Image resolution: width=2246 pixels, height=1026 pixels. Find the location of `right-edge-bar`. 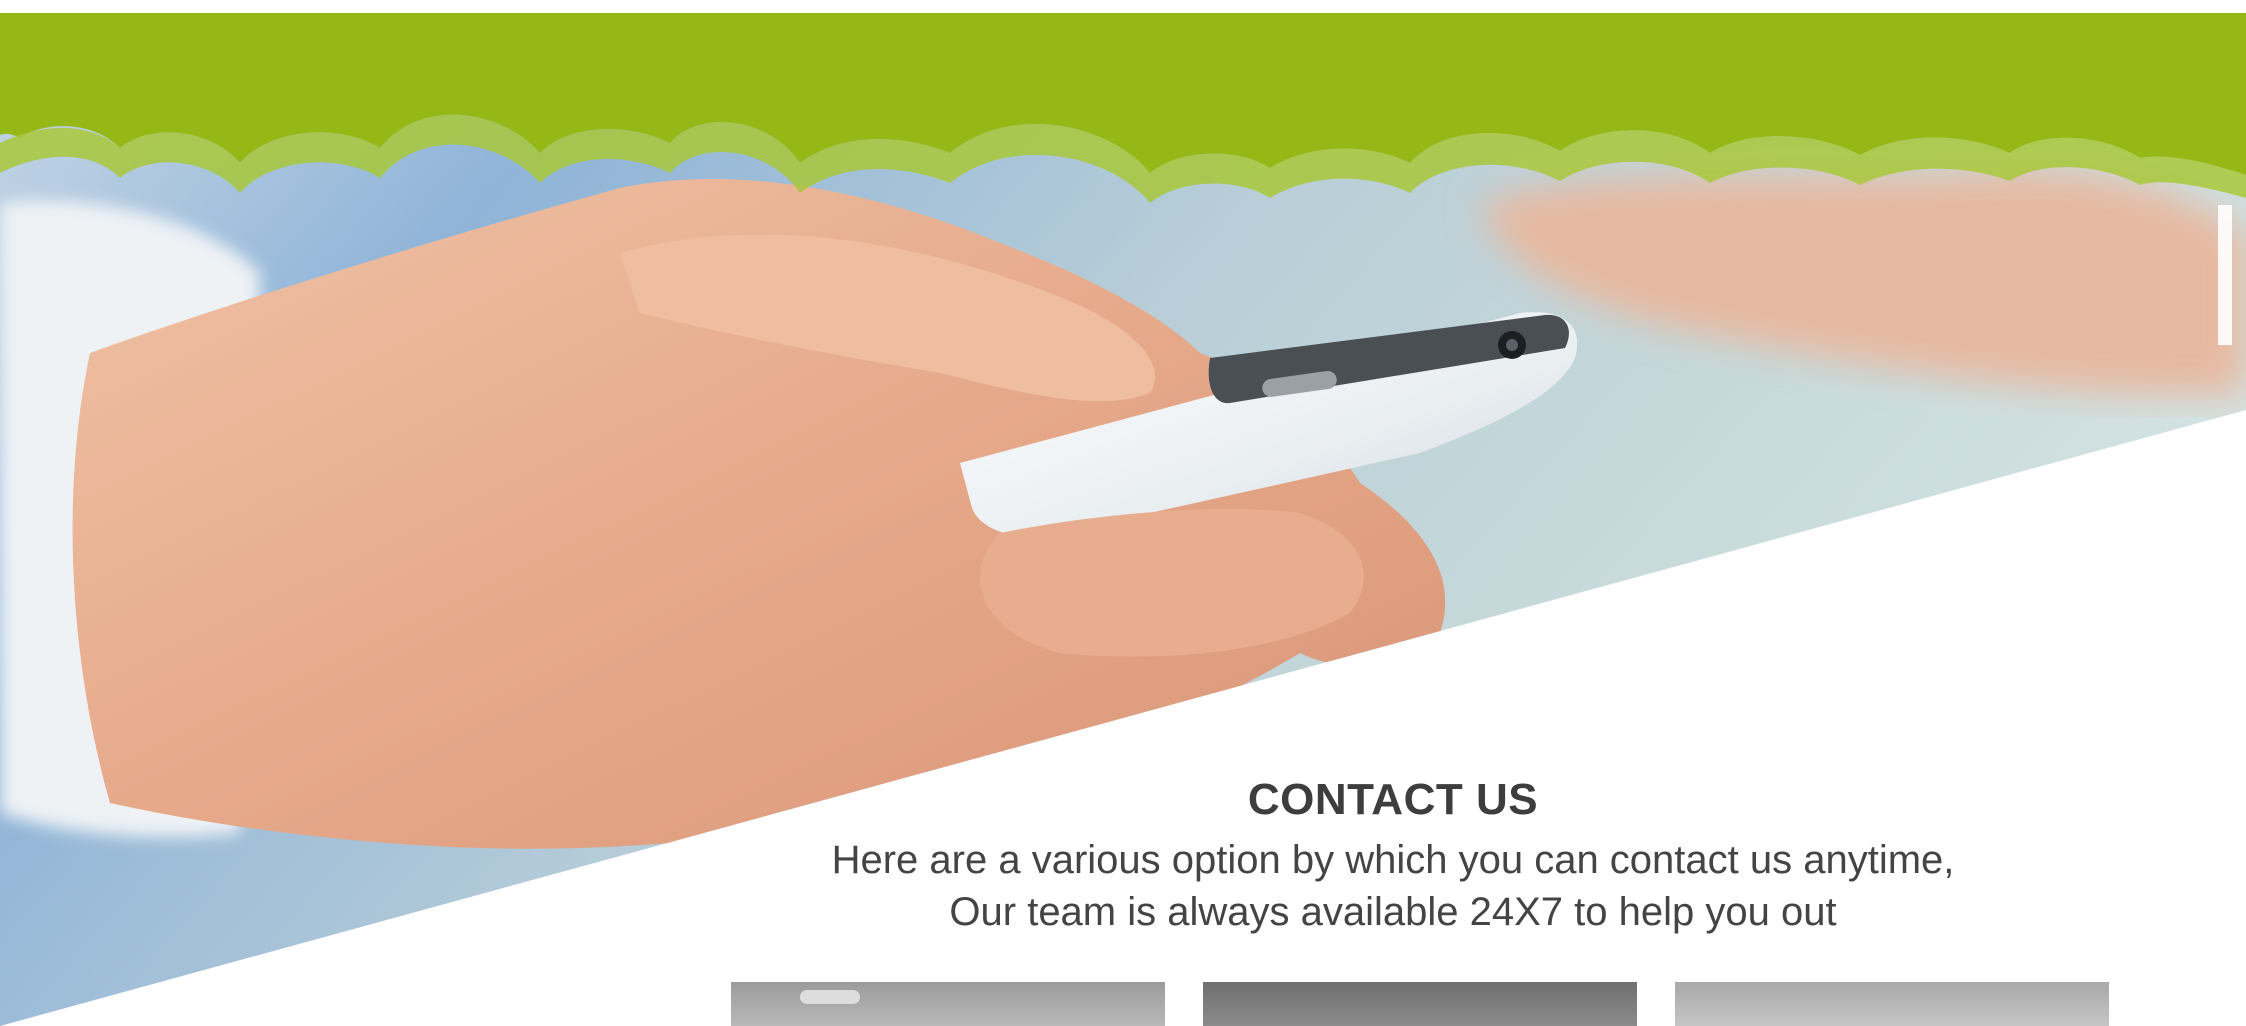

right-edge-bar is located at coordinates (2225, 275).